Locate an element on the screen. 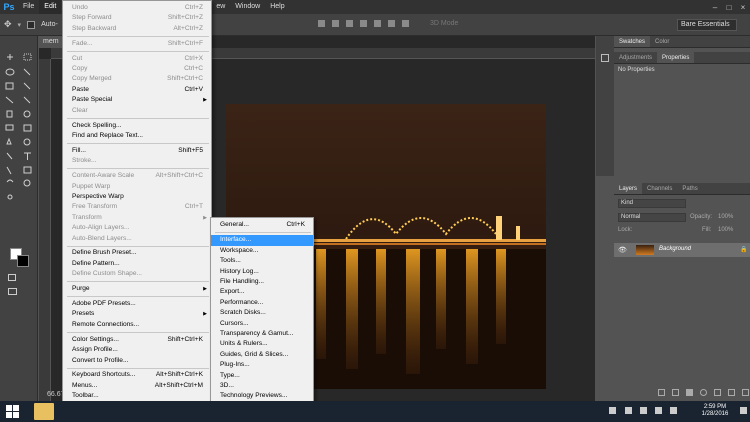 Image resolution: width=750 pixels, height=422 pixels. align-top-icon is located at coordinates (321, 23).